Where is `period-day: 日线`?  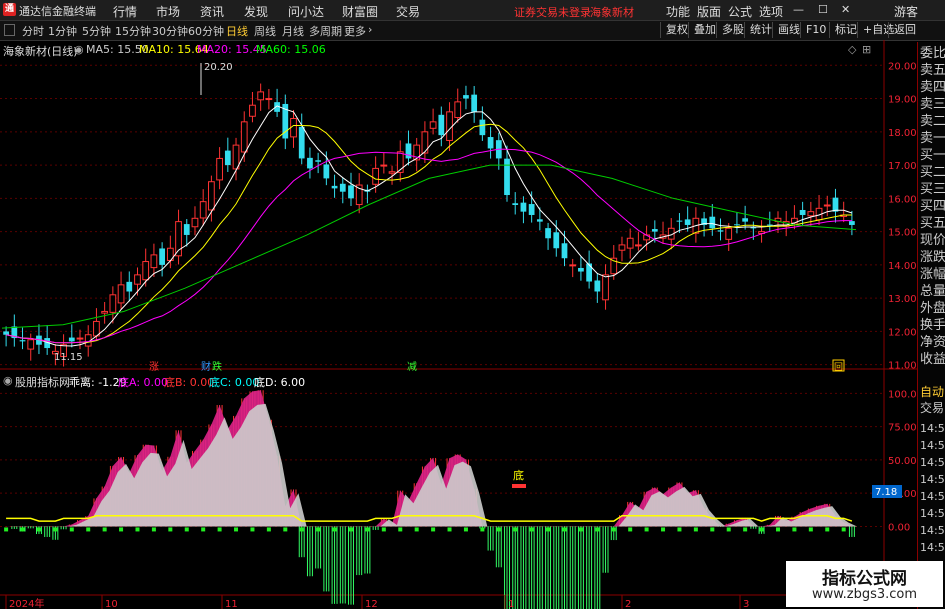 period-day: 日线 is located at coordinates (237, 31).